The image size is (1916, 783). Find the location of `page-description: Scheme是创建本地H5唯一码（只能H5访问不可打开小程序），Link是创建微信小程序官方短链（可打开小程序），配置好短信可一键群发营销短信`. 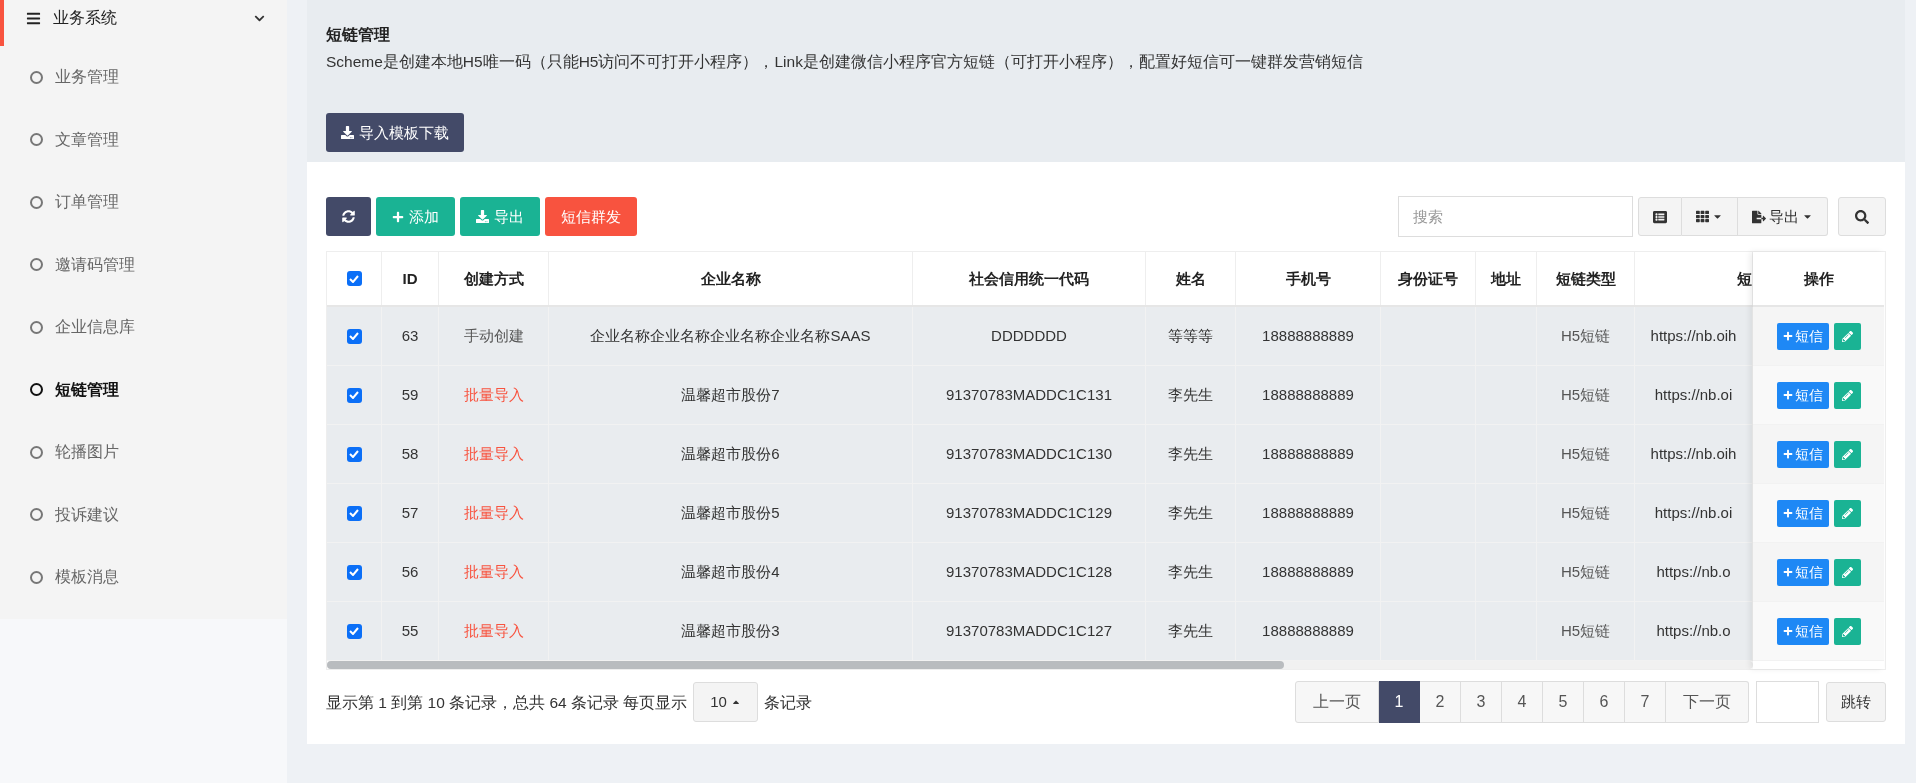

page-description: Scheme是创建本地H5唯一码（只能H5访问不可打开小程序），Link是创建微信小程序官方短链（可打开小程序），配置好短信可一键群发营销短信 is located at coordinates (845, 62).